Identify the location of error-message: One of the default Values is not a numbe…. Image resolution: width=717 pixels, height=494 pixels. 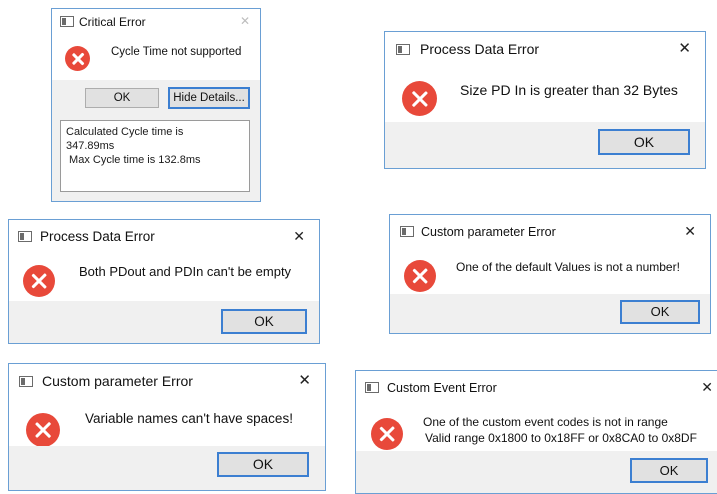
(568, 267).